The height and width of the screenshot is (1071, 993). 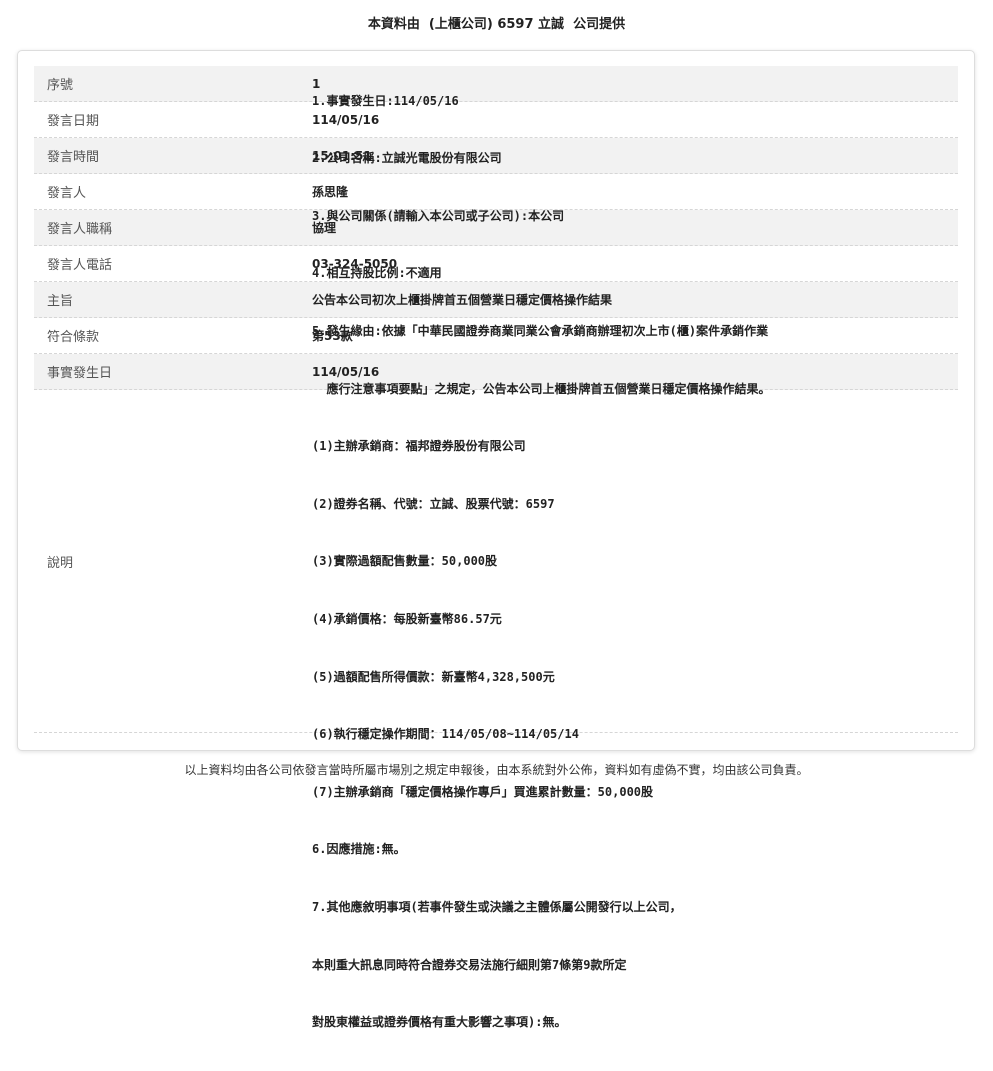 I want to click on description-line: 對股東權益或證券價格有重大影響之事項):無。, so click(x=439, y=1022).